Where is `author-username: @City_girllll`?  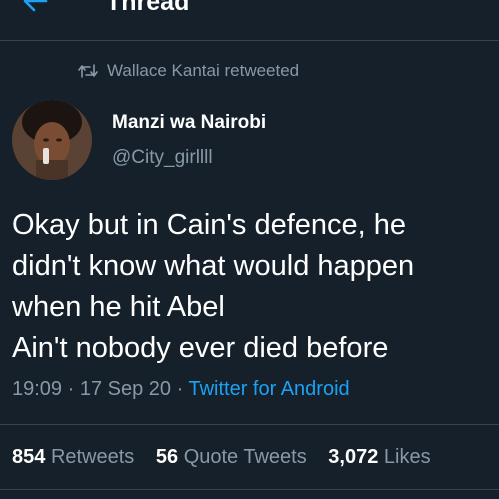
author-username: @City_girllll is located at coordinates (162, 158).